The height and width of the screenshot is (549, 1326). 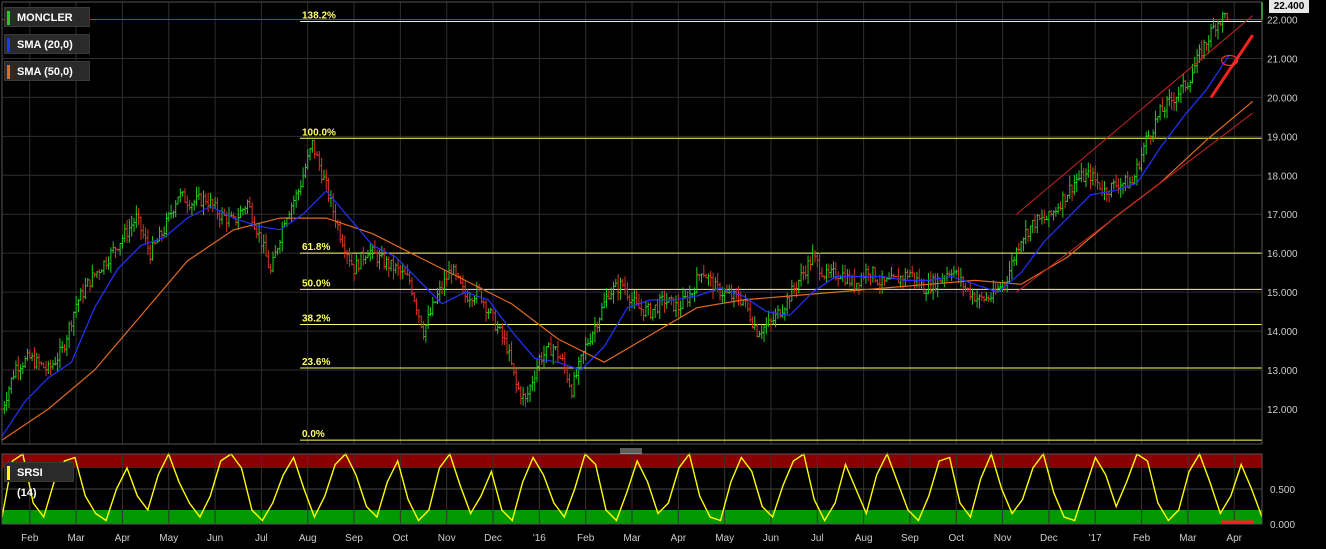 What do you see at coordinates (1095, 538) in the screenshot?
I see `time-tick-label: '17` at bounding box center [1095, 538].